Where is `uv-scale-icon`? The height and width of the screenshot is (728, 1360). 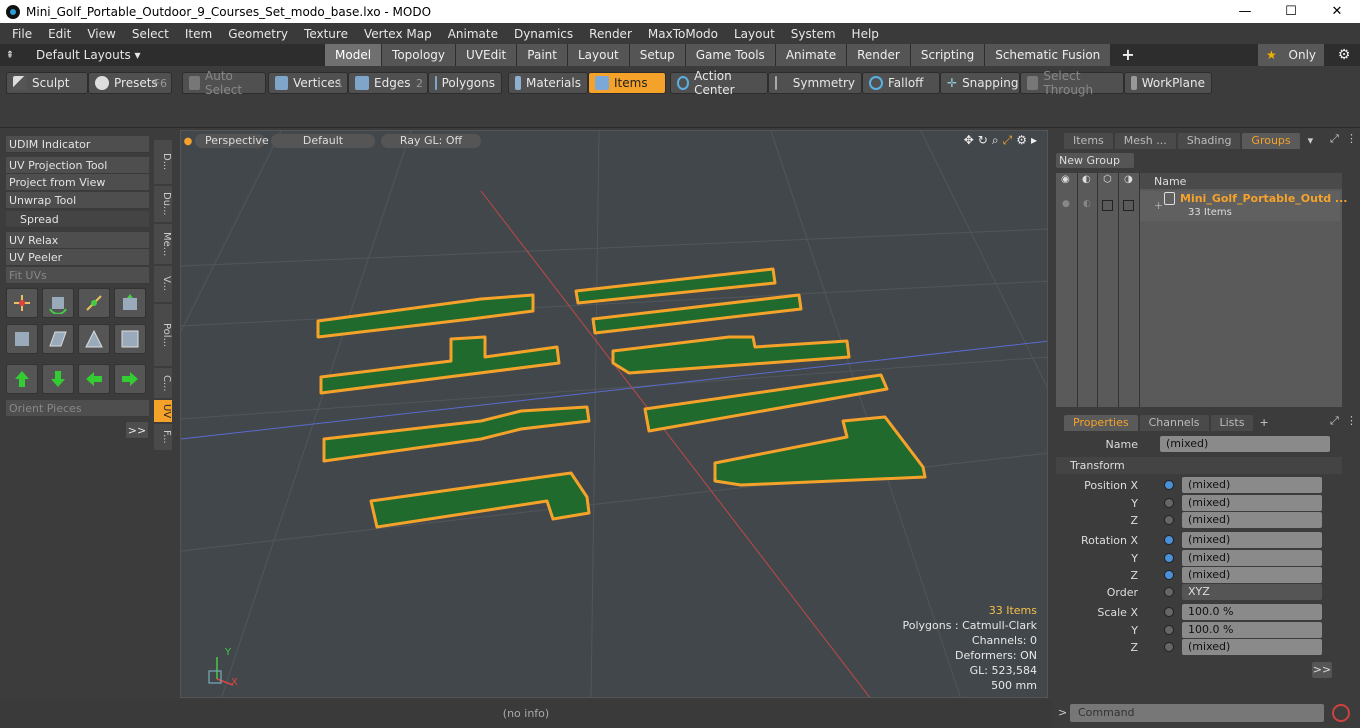 uv-scale-icon is located at coordinates (94, 303).